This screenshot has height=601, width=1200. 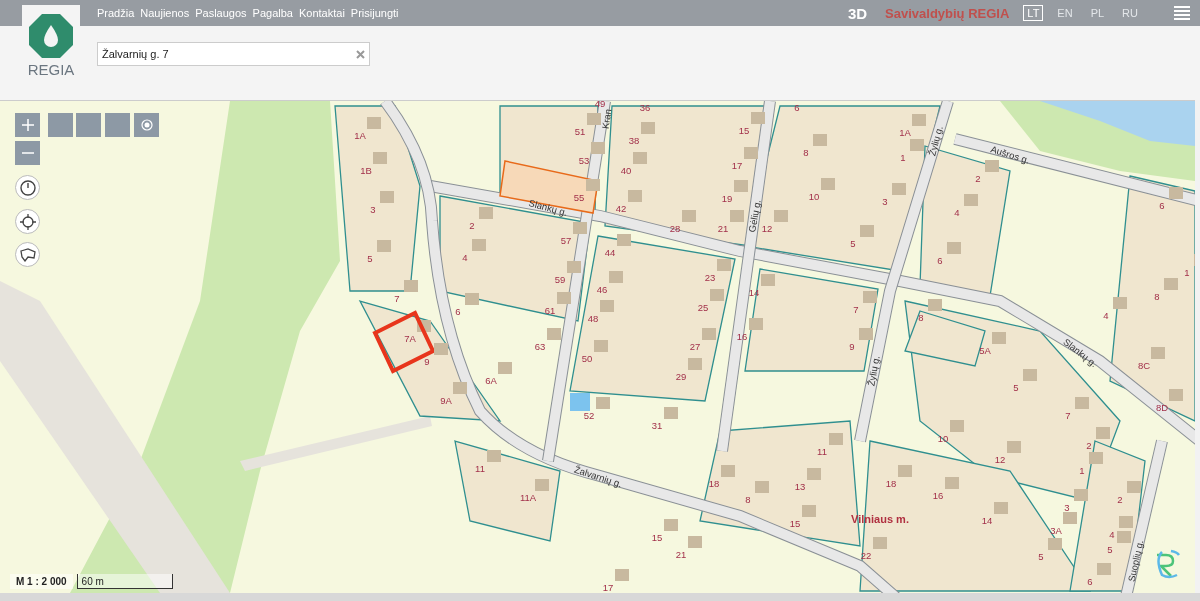 I want to click on parcel-number: 61, so click(x=550, y=310).